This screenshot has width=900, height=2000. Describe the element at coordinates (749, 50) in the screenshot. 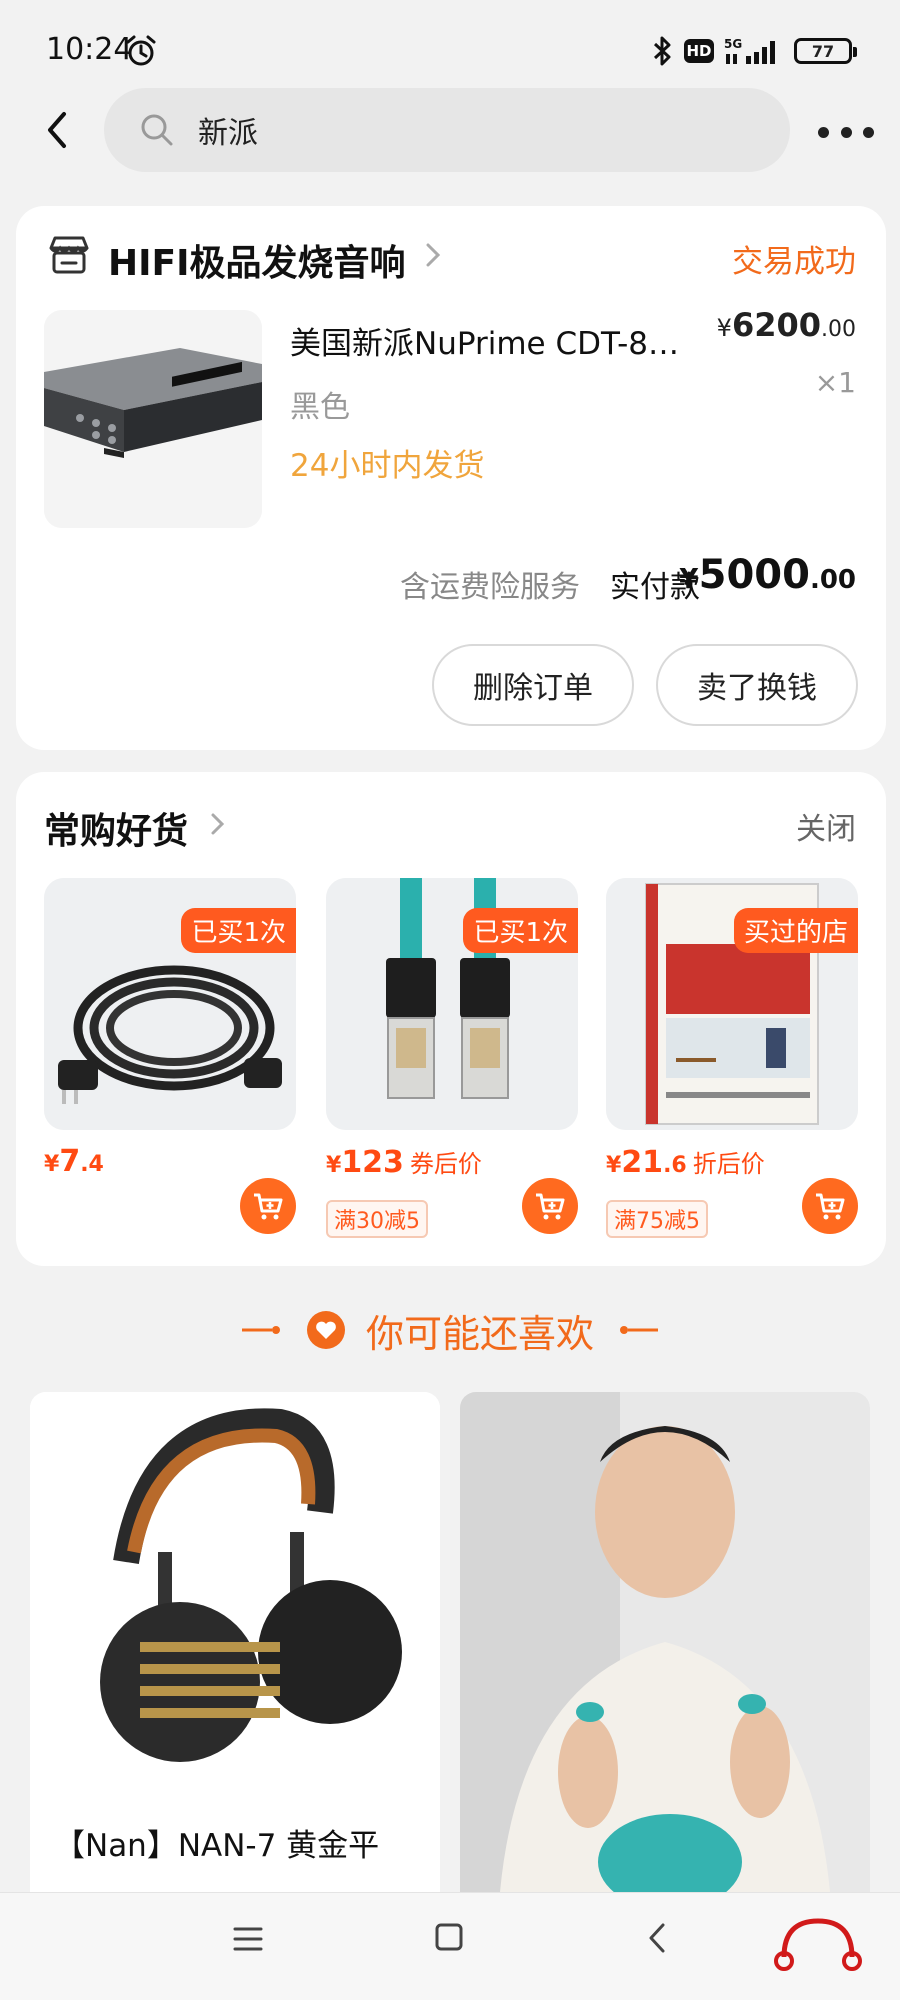

I see `signal-icon: 5G` at that location.